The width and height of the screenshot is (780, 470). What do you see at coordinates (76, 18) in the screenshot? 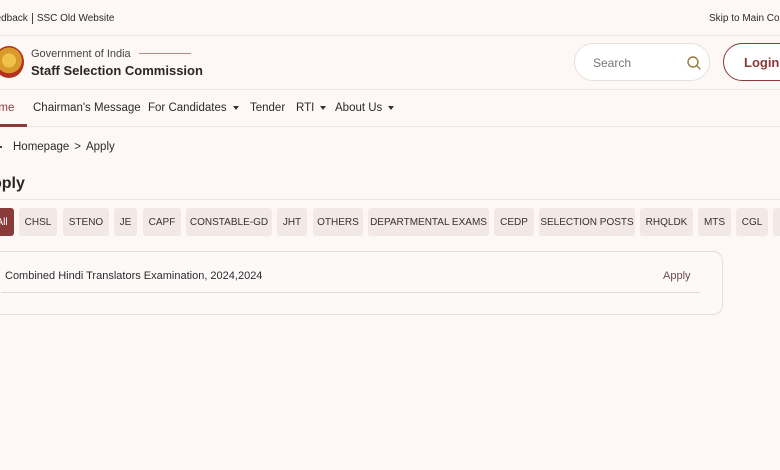
I see `old-website-link: SSC Old Website` at bounding box center [76, 18].